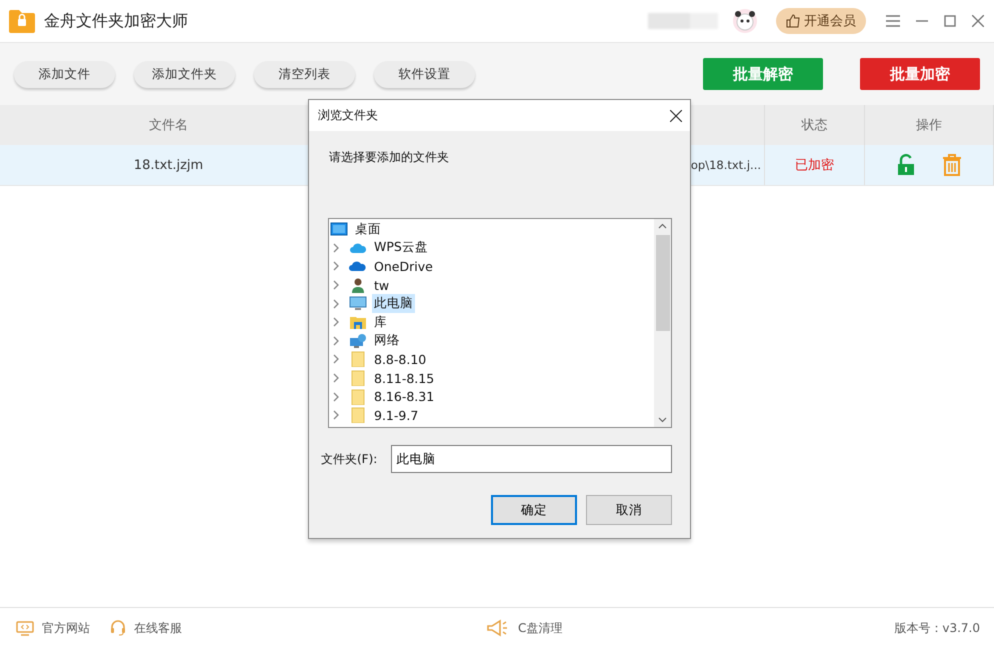  What do you see at coordinates (348, 115) in the screenshot?
I see `dialog-title: 浏览文件夹` at bounding box center [348, 115].